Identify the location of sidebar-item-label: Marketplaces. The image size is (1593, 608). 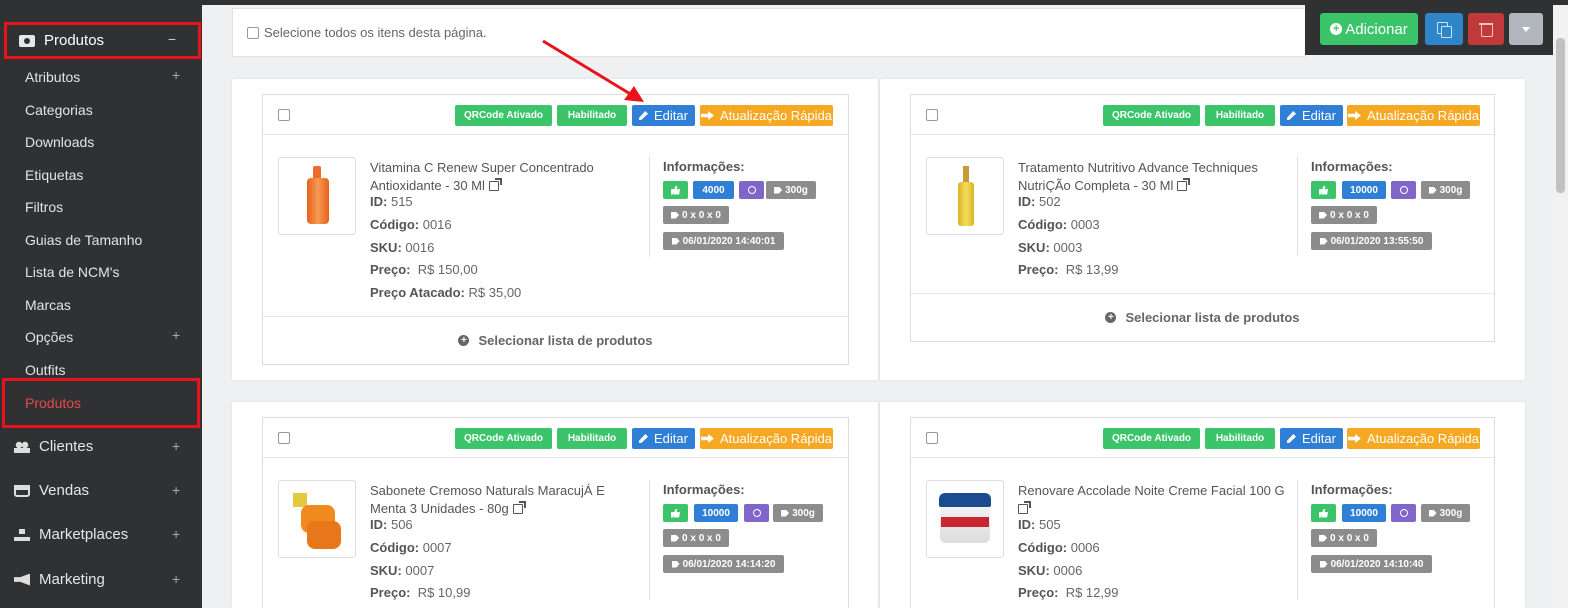
(84, 534).